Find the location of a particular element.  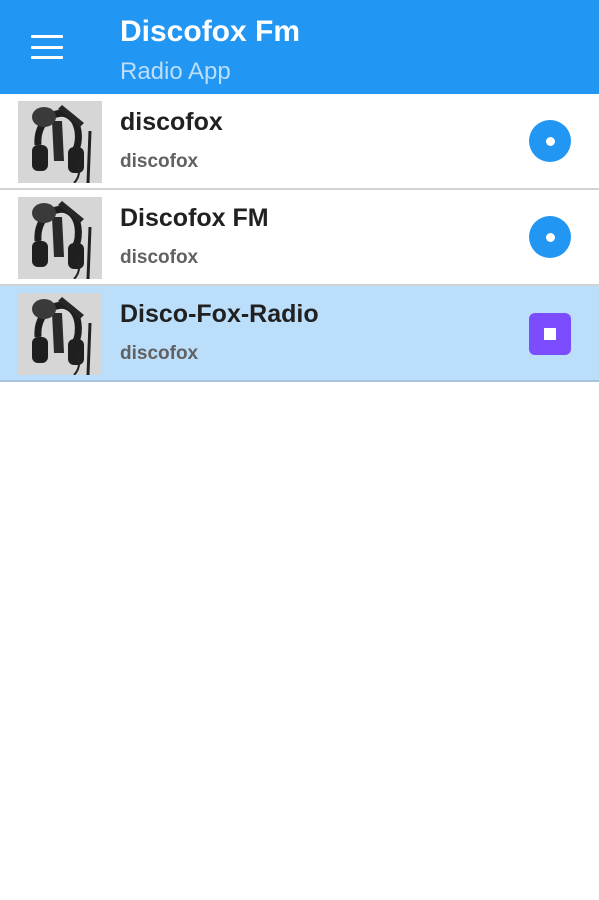

station-name: Disco-Fox-Radio is located at coordinates (219, 314).